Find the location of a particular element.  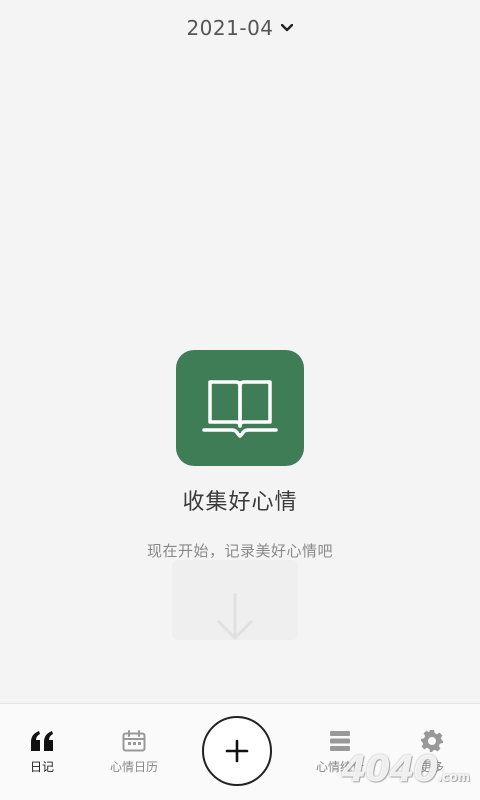

watermark-text: 4040 is located at coordinates (389, 769).